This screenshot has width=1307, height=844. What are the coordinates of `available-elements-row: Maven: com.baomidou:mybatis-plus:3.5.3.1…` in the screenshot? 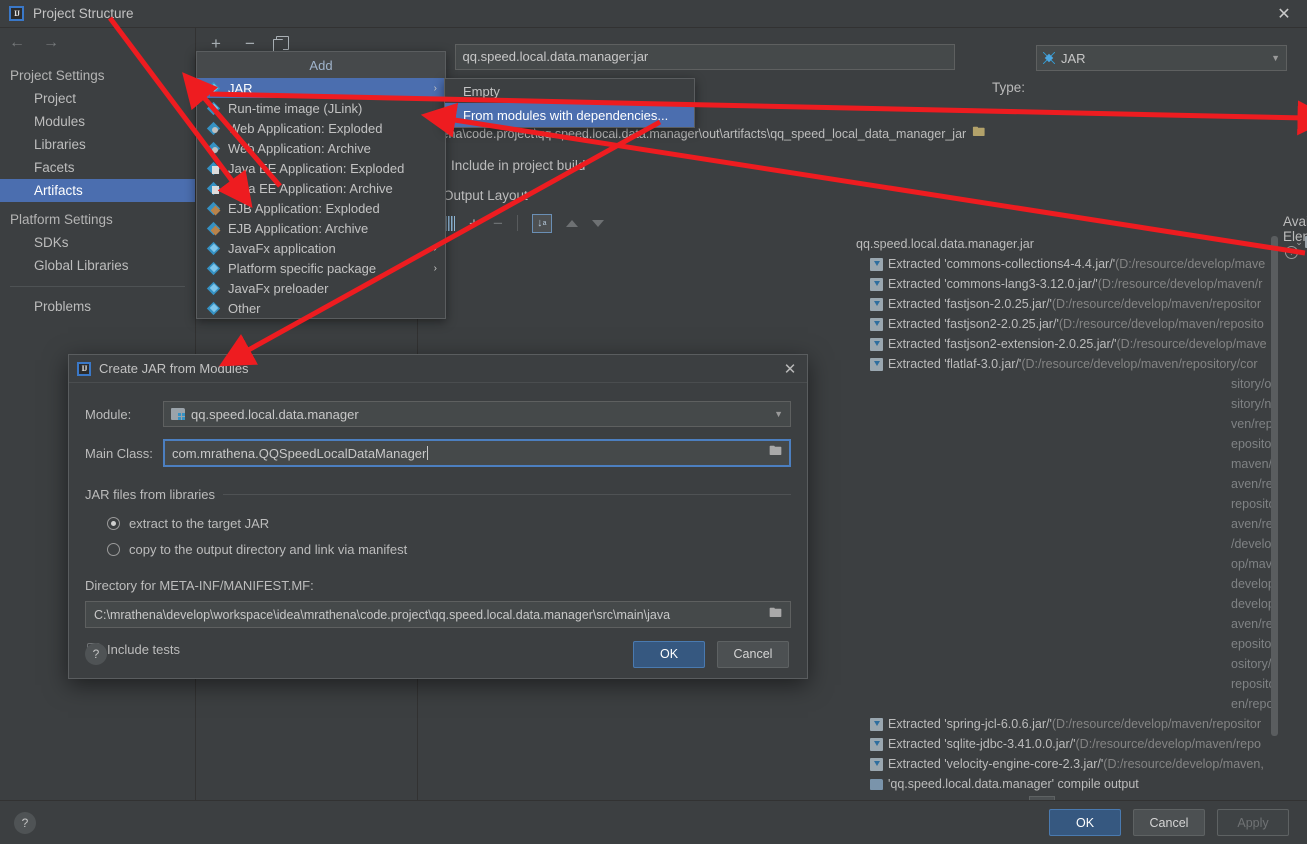 It's located at (1296, 522).